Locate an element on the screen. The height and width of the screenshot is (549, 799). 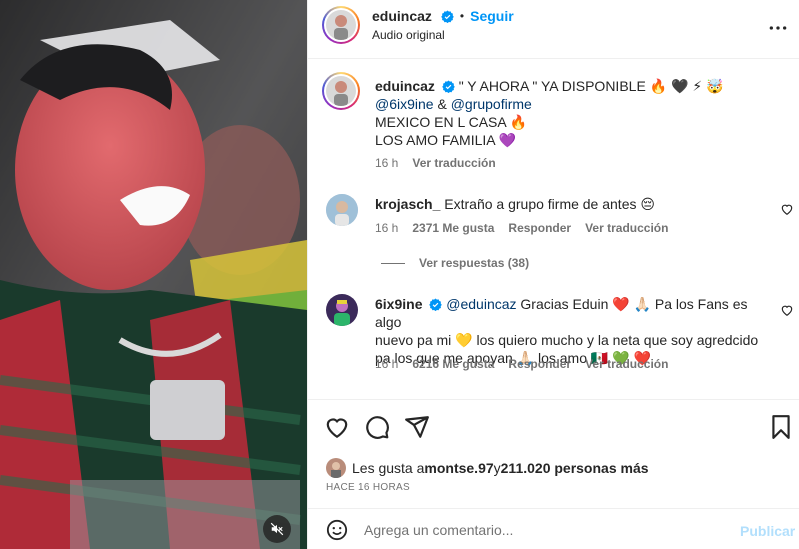
more-options-button is located at coordinates (778, 28).